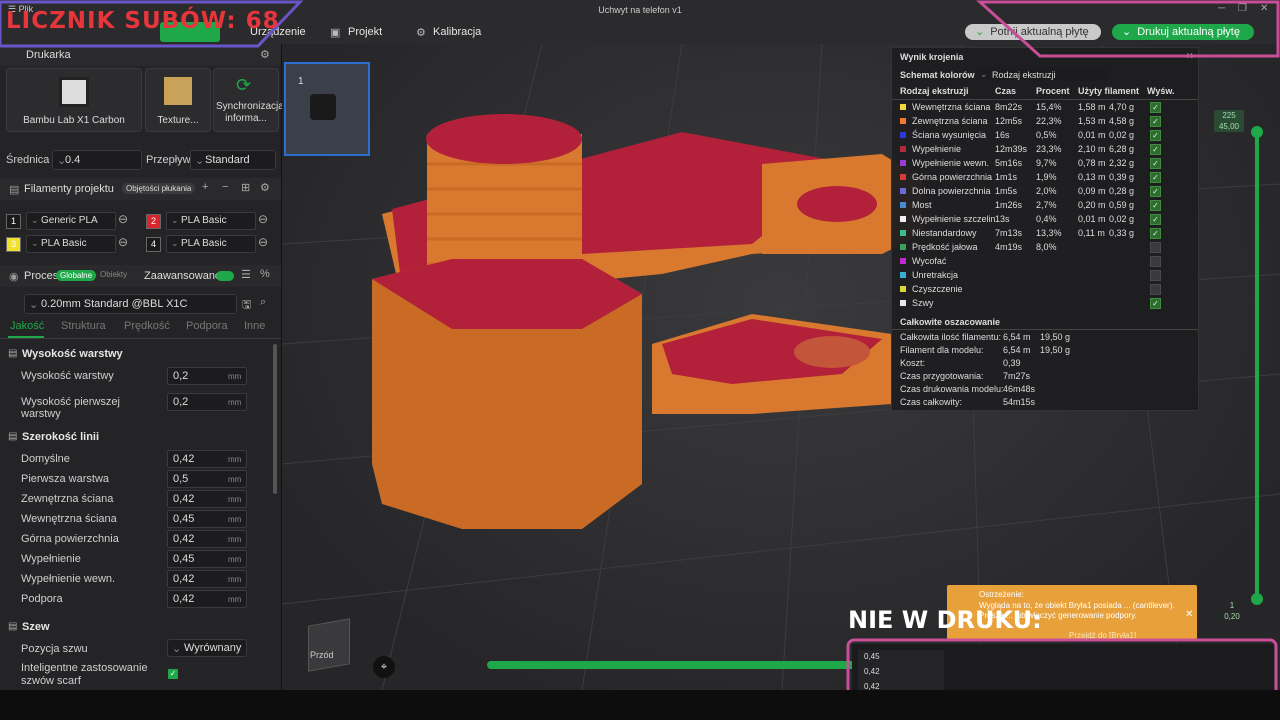 The image size is (1280, 720). I want to click on not-in-print-banner: NIE W DRUKU:, so click(945, 620).